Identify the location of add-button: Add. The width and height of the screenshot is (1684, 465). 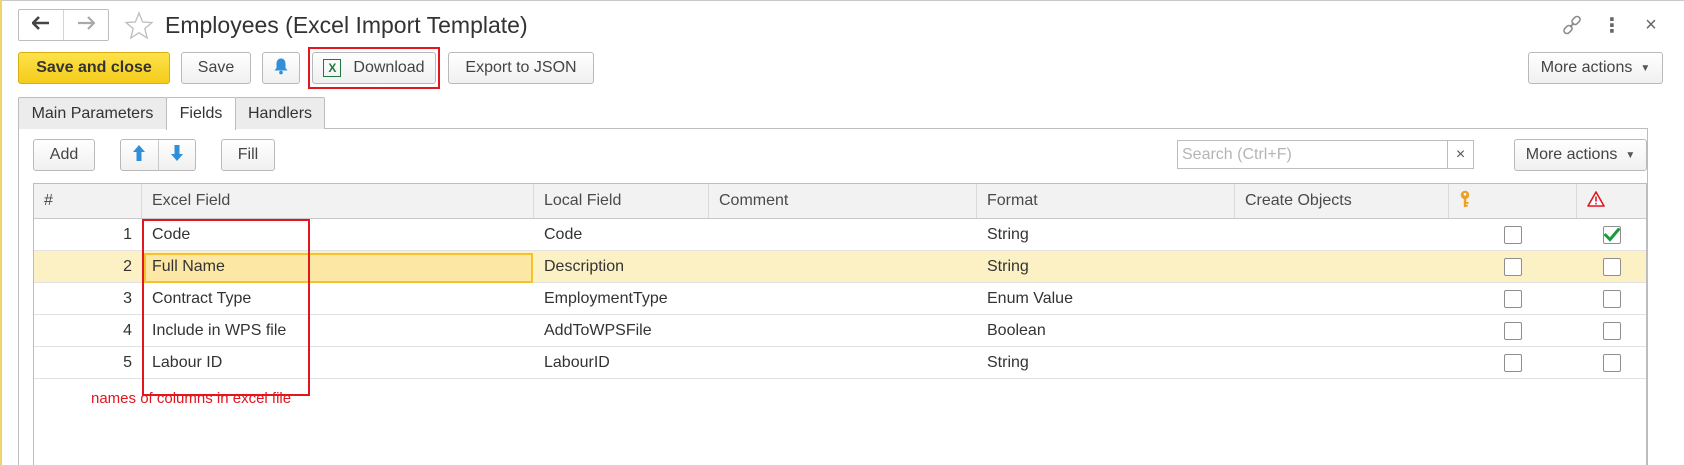
(64, 155).